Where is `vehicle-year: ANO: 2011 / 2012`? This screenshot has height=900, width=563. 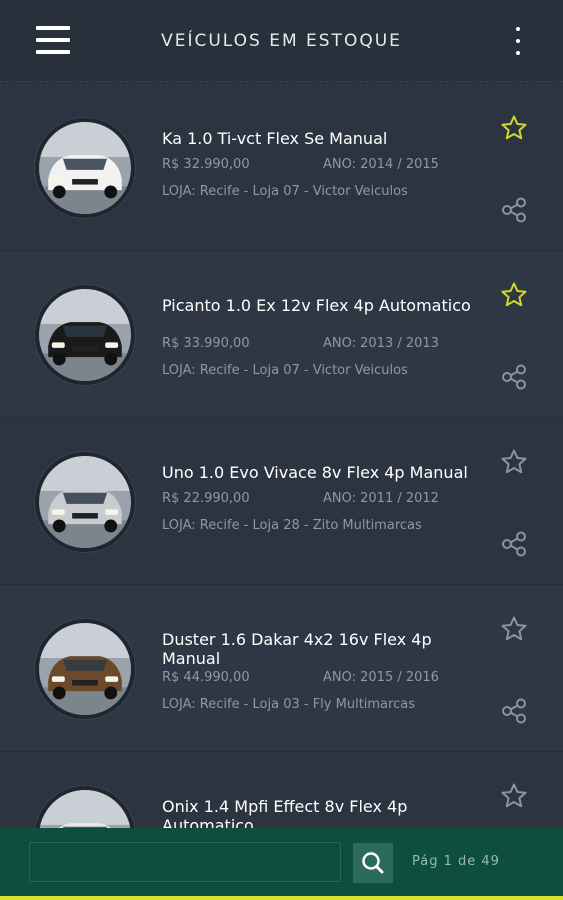
vehicle-year: ANO: 2011 / 2012 is located at coordinates (381, 498).